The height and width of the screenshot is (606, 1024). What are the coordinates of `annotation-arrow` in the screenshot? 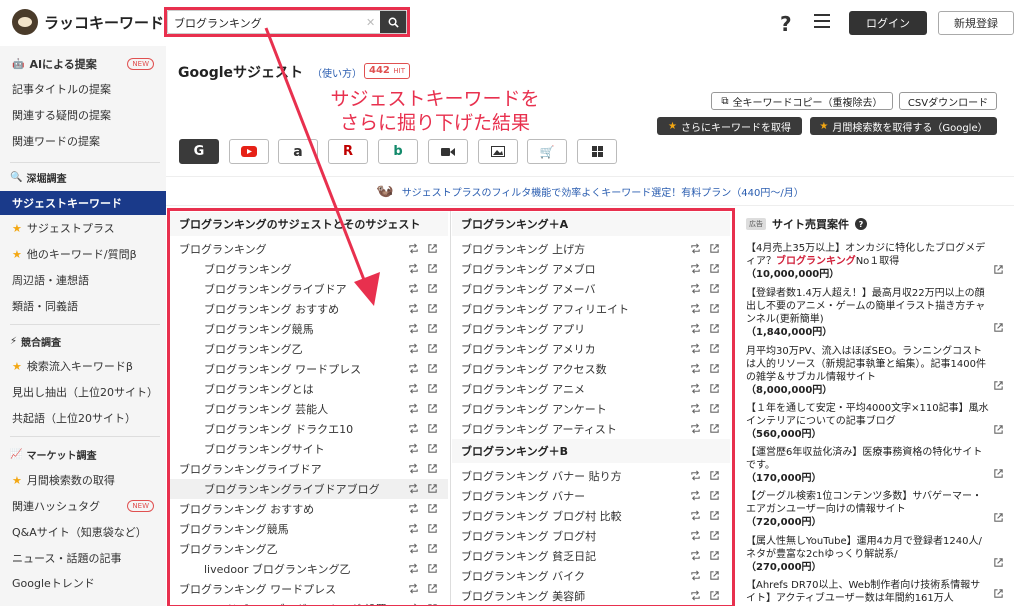 It's located at (322, 166).